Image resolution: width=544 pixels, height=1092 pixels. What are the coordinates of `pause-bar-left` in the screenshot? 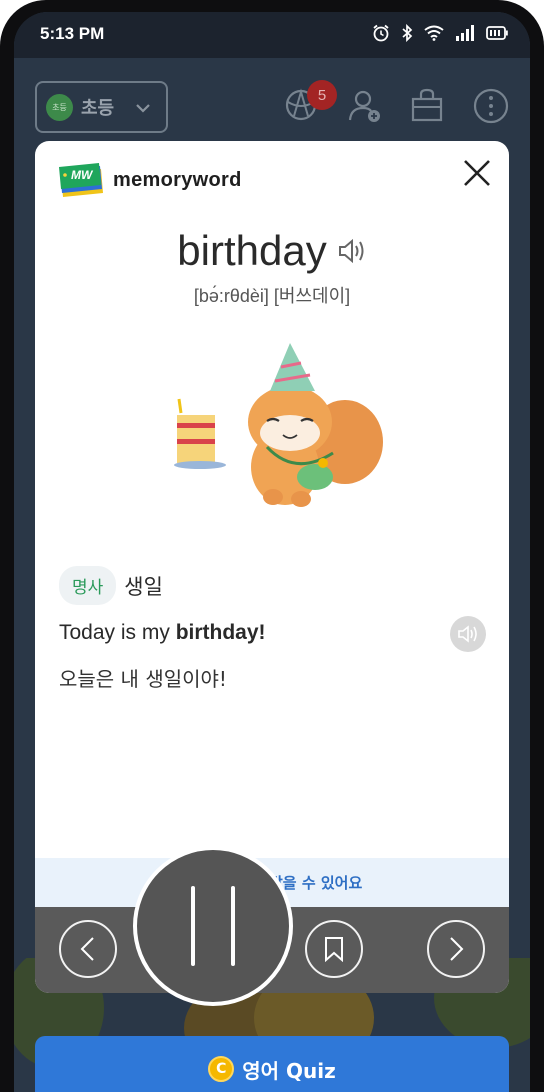 It's located at (193, 926).